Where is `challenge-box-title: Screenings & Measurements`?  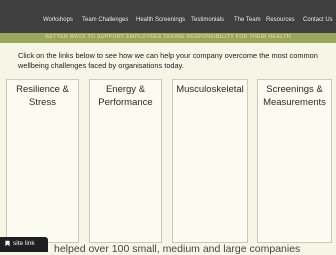
challenge-box-title: Screenings & Measurements is located at coordinates (294, 96).